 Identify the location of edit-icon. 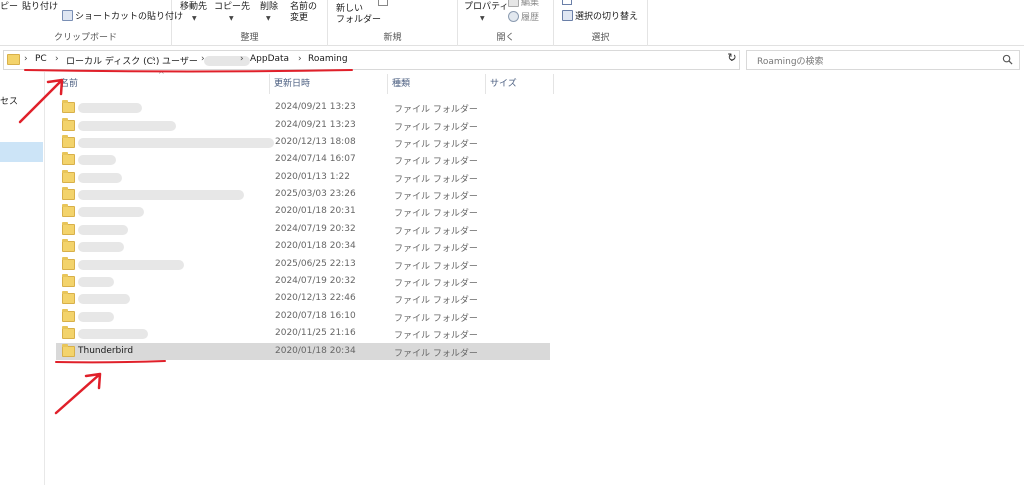
(513, 3).